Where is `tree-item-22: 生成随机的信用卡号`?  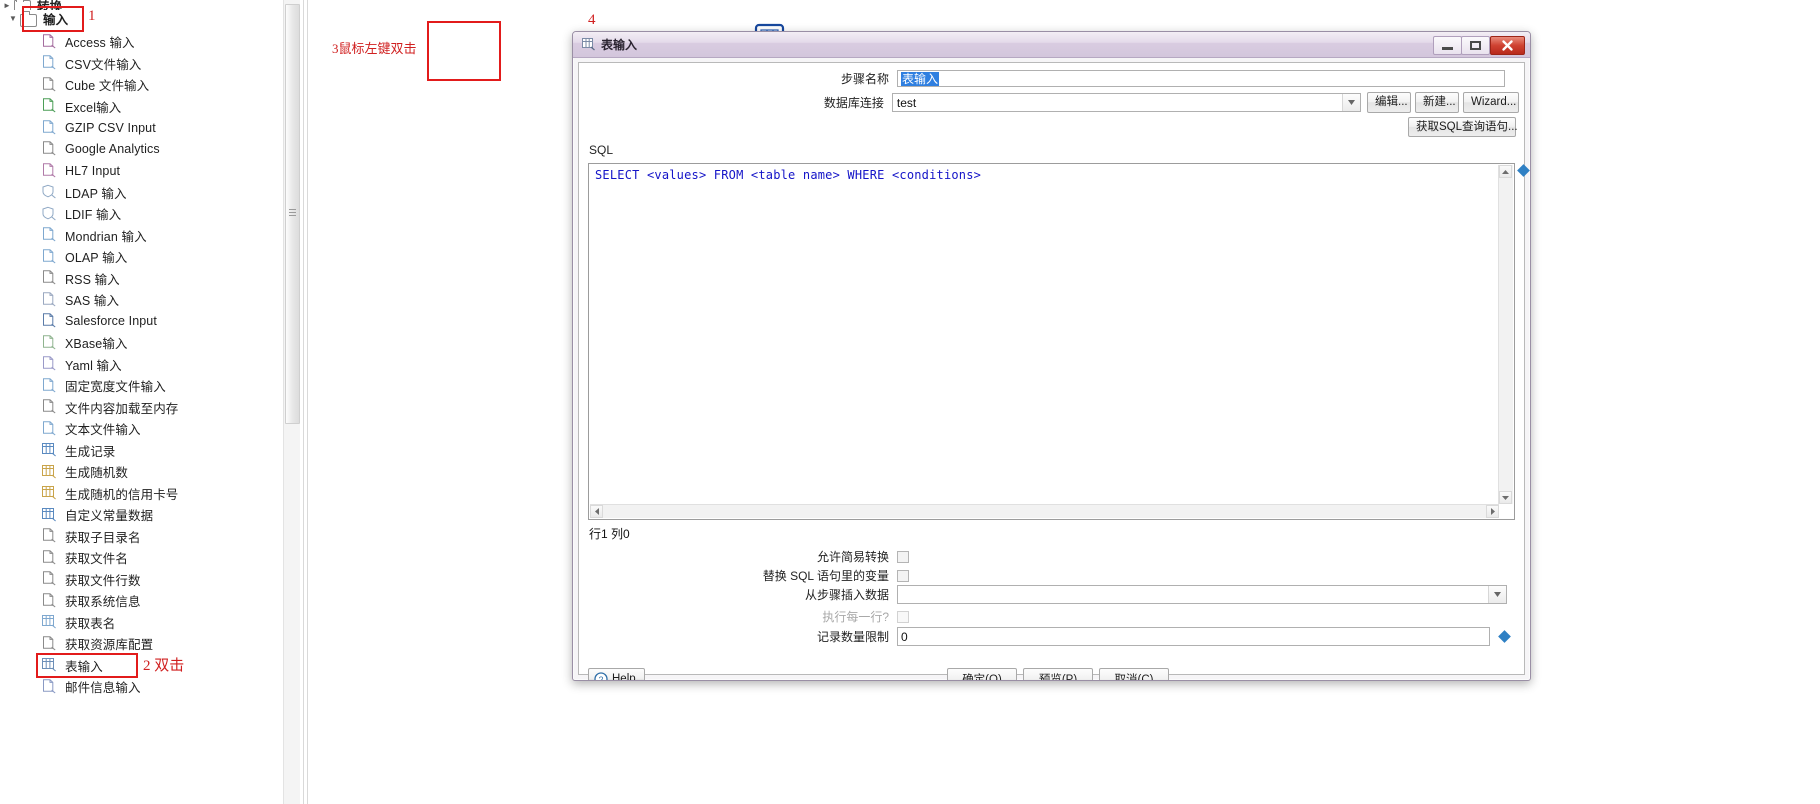
tree-item-22: 生成随机的信用卡号 is located at coordinates (89, 494).